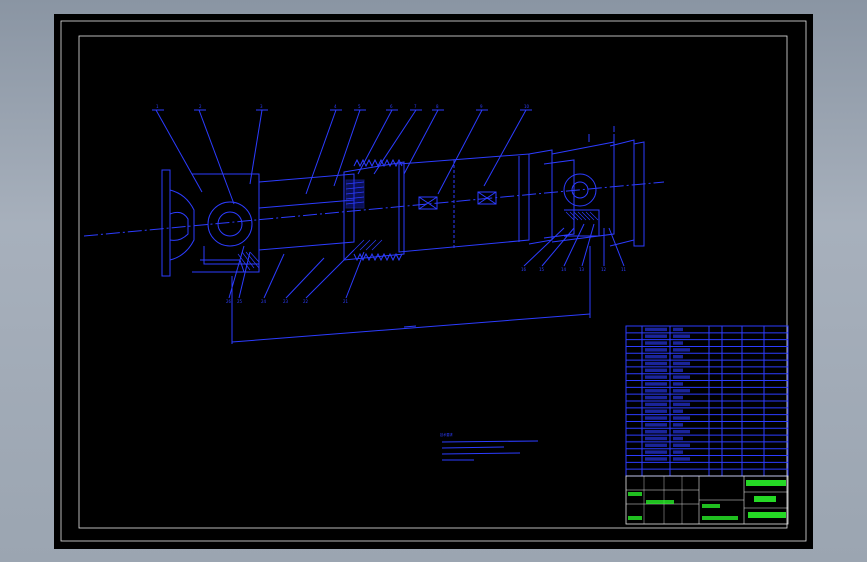 This screenshot has width=867, height=562. Describe the element at coordinates (437, 106) in the screenshot. I see `balloon-label: 8` at that location.